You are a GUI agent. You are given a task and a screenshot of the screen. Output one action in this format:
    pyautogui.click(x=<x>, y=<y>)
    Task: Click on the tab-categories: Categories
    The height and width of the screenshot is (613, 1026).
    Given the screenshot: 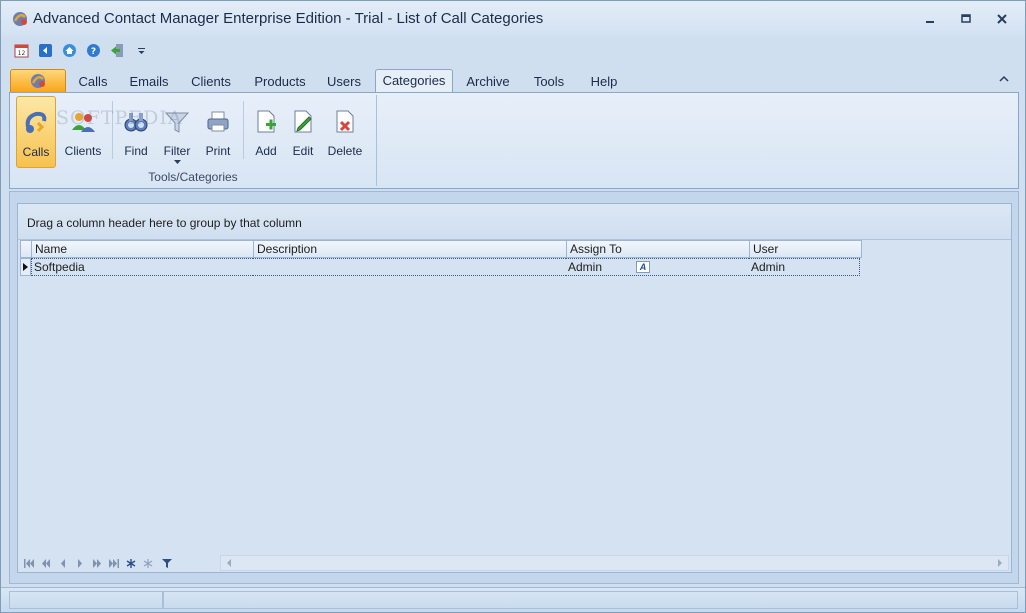 What is the action you would take?
    pyautogui.click(x=414, y=81)
    